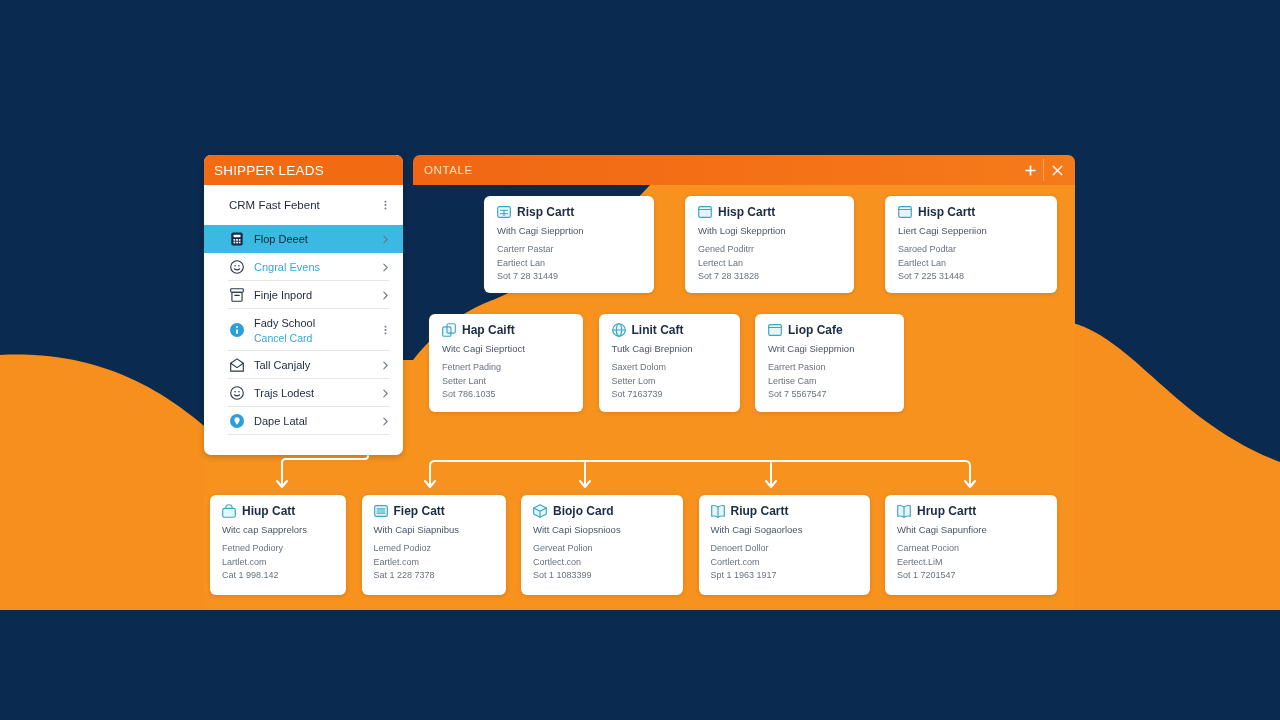  Describe the element at coordinates (637, 394) in the screenshot. I see `card-detail: Sot 7163739` at that location.